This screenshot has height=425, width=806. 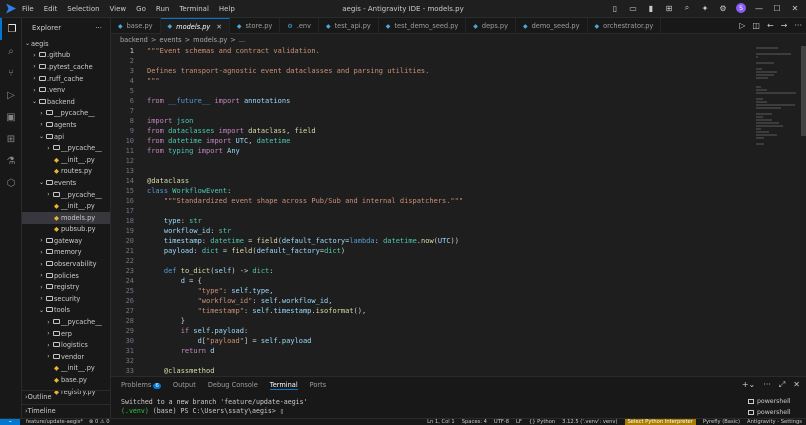 What do you see at coordinates (795, 8) in the screenshot?
I see `close-icon: ✕` at bounding box center [795, 8].